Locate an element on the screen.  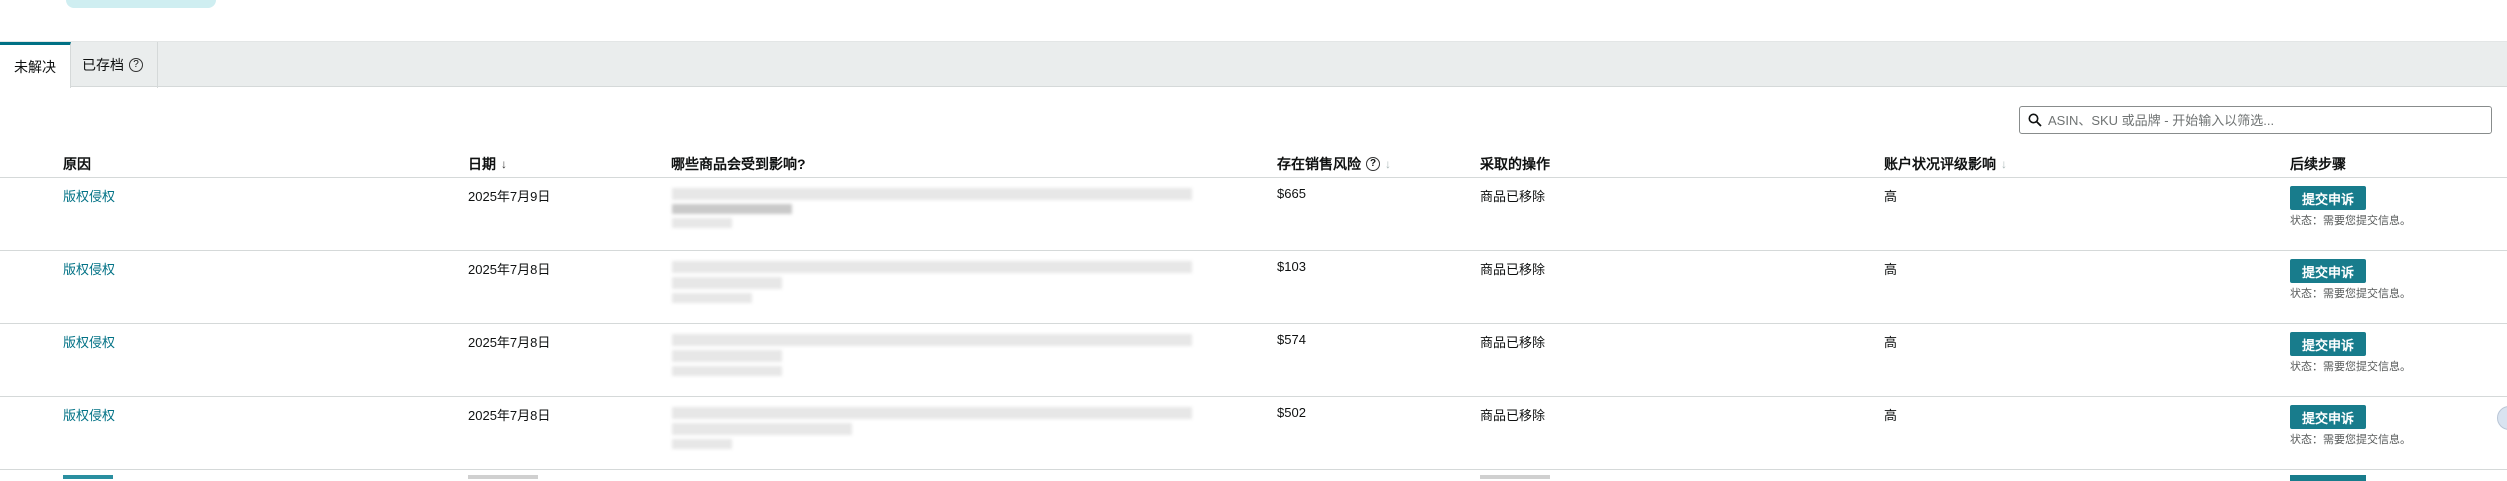
header-action: 采取的操作 is located at coordinates (1515, 164).